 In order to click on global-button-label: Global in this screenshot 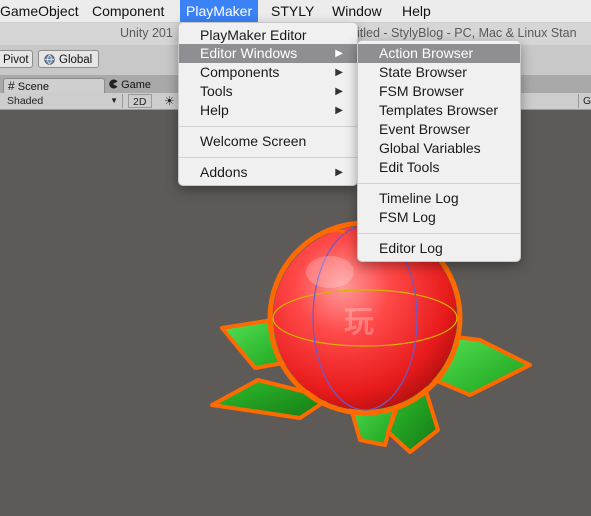, I will do `click(76, 60)`.